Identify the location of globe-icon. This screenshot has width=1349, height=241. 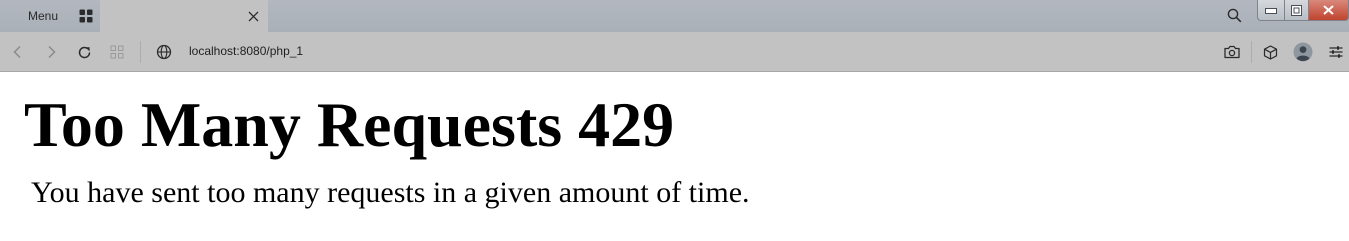
(164, 52).